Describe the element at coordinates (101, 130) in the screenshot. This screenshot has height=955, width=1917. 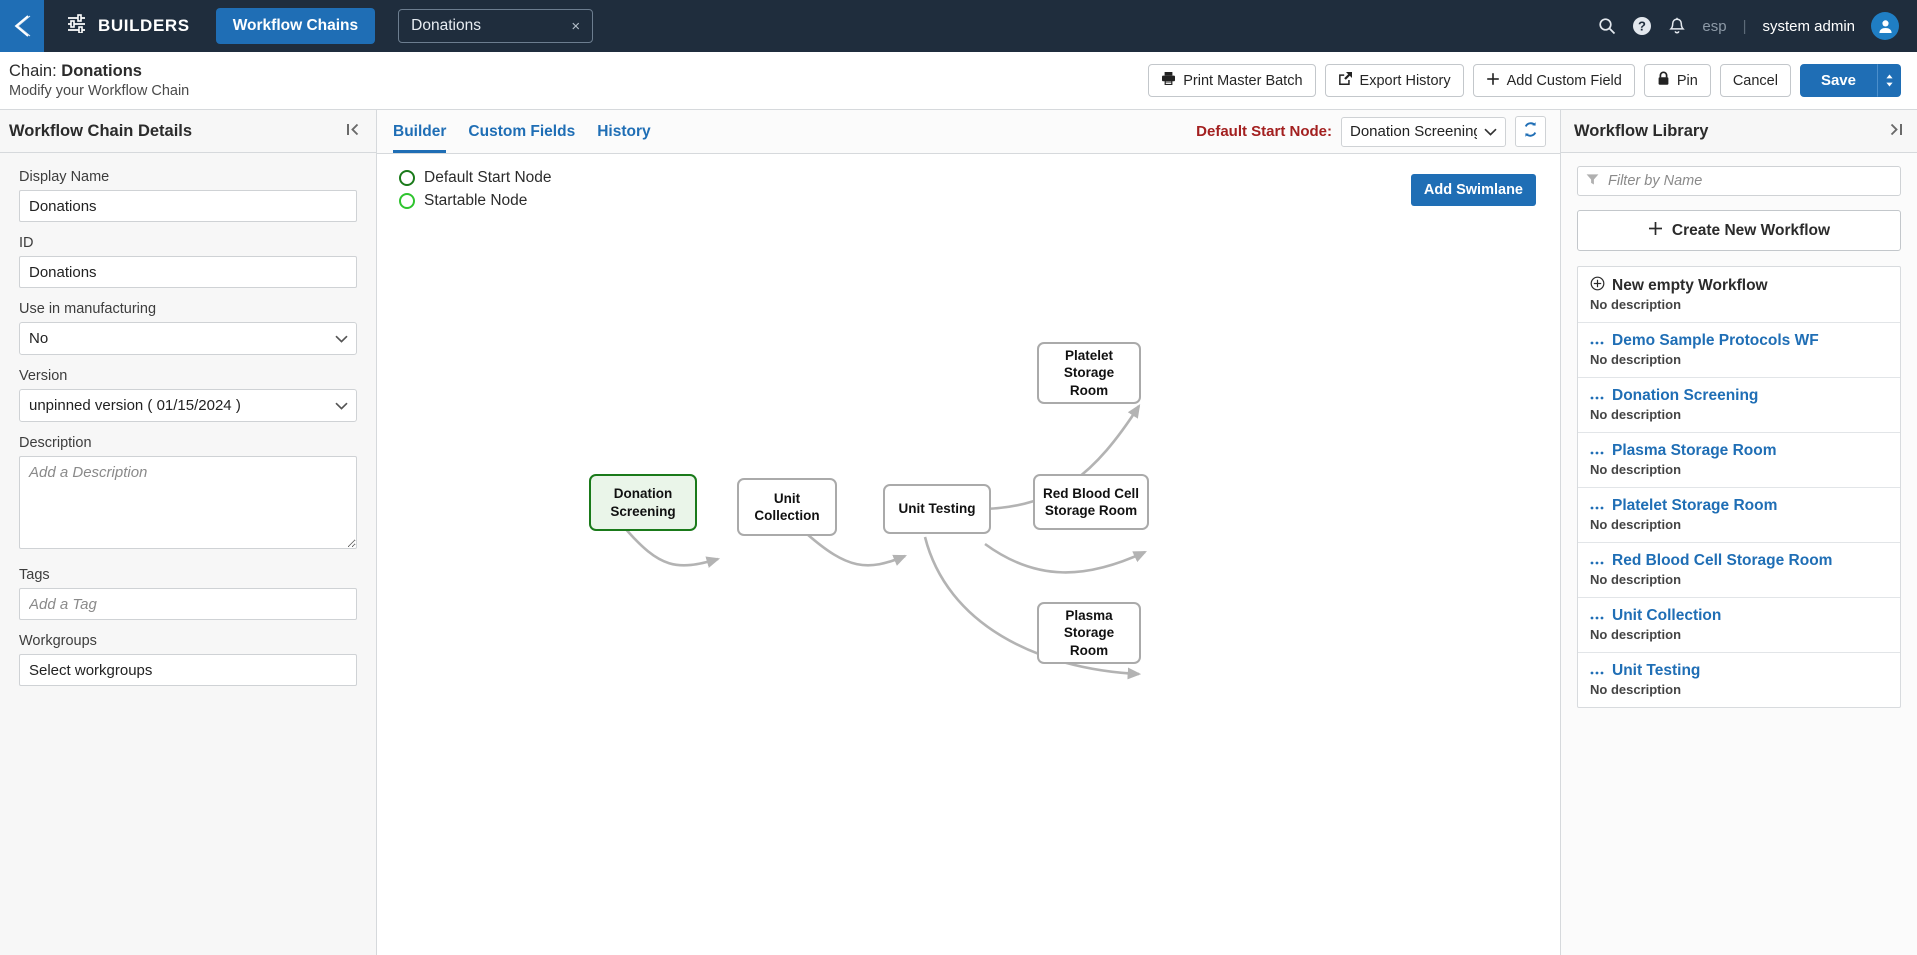
I see `left-panel-title: Workflow Chain Details` at that location.